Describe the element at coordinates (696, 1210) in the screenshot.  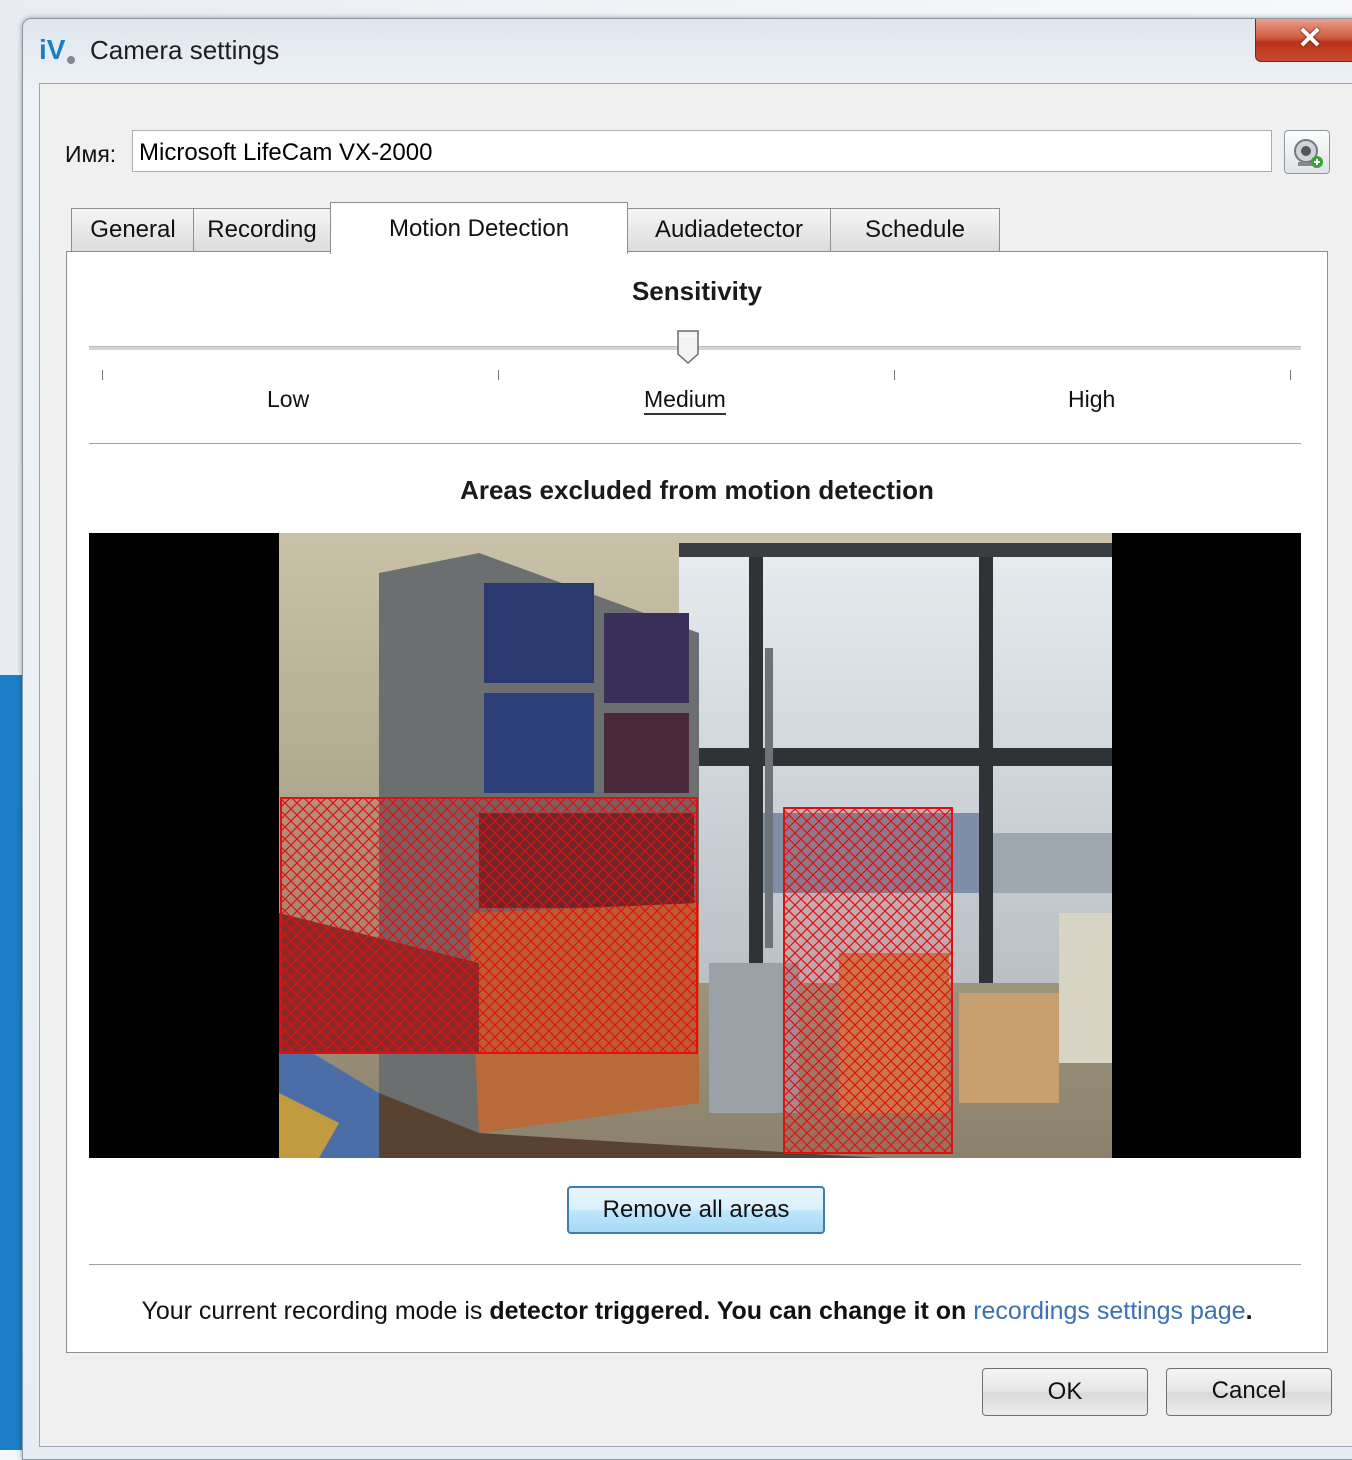
I see `remove-all-areas-button: Remove all areas` at that location.